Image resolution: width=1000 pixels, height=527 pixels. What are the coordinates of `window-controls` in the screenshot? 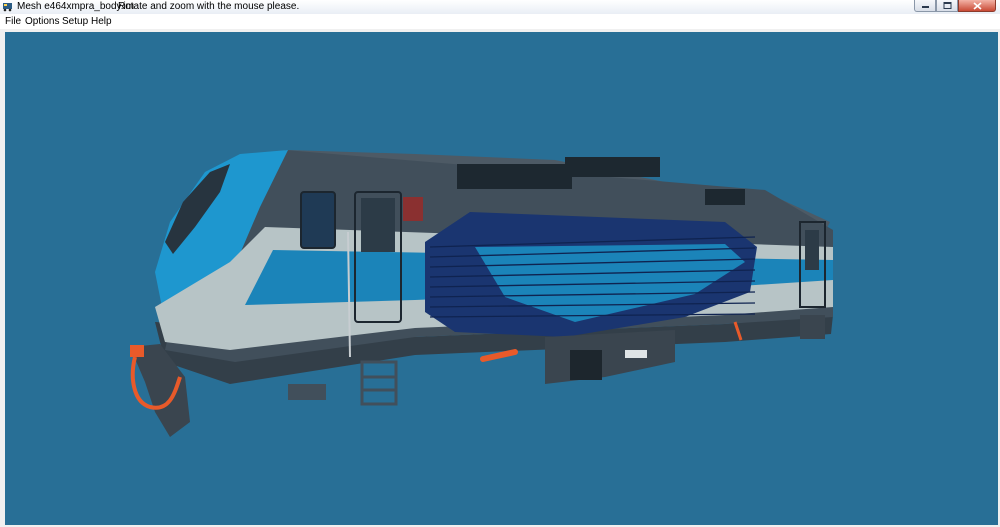 It's located at (955, 6).